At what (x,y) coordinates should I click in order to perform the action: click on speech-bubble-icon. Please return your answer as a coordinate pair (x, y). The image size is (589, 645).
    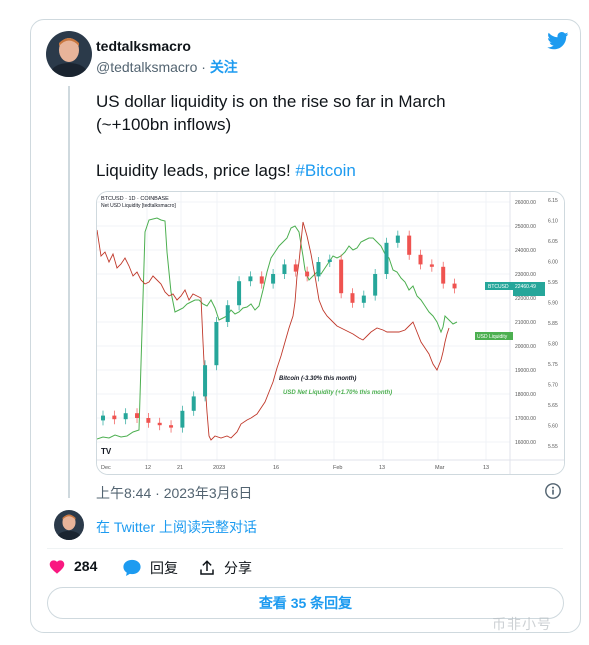
    Looking at the image, I should click on (132, 568).